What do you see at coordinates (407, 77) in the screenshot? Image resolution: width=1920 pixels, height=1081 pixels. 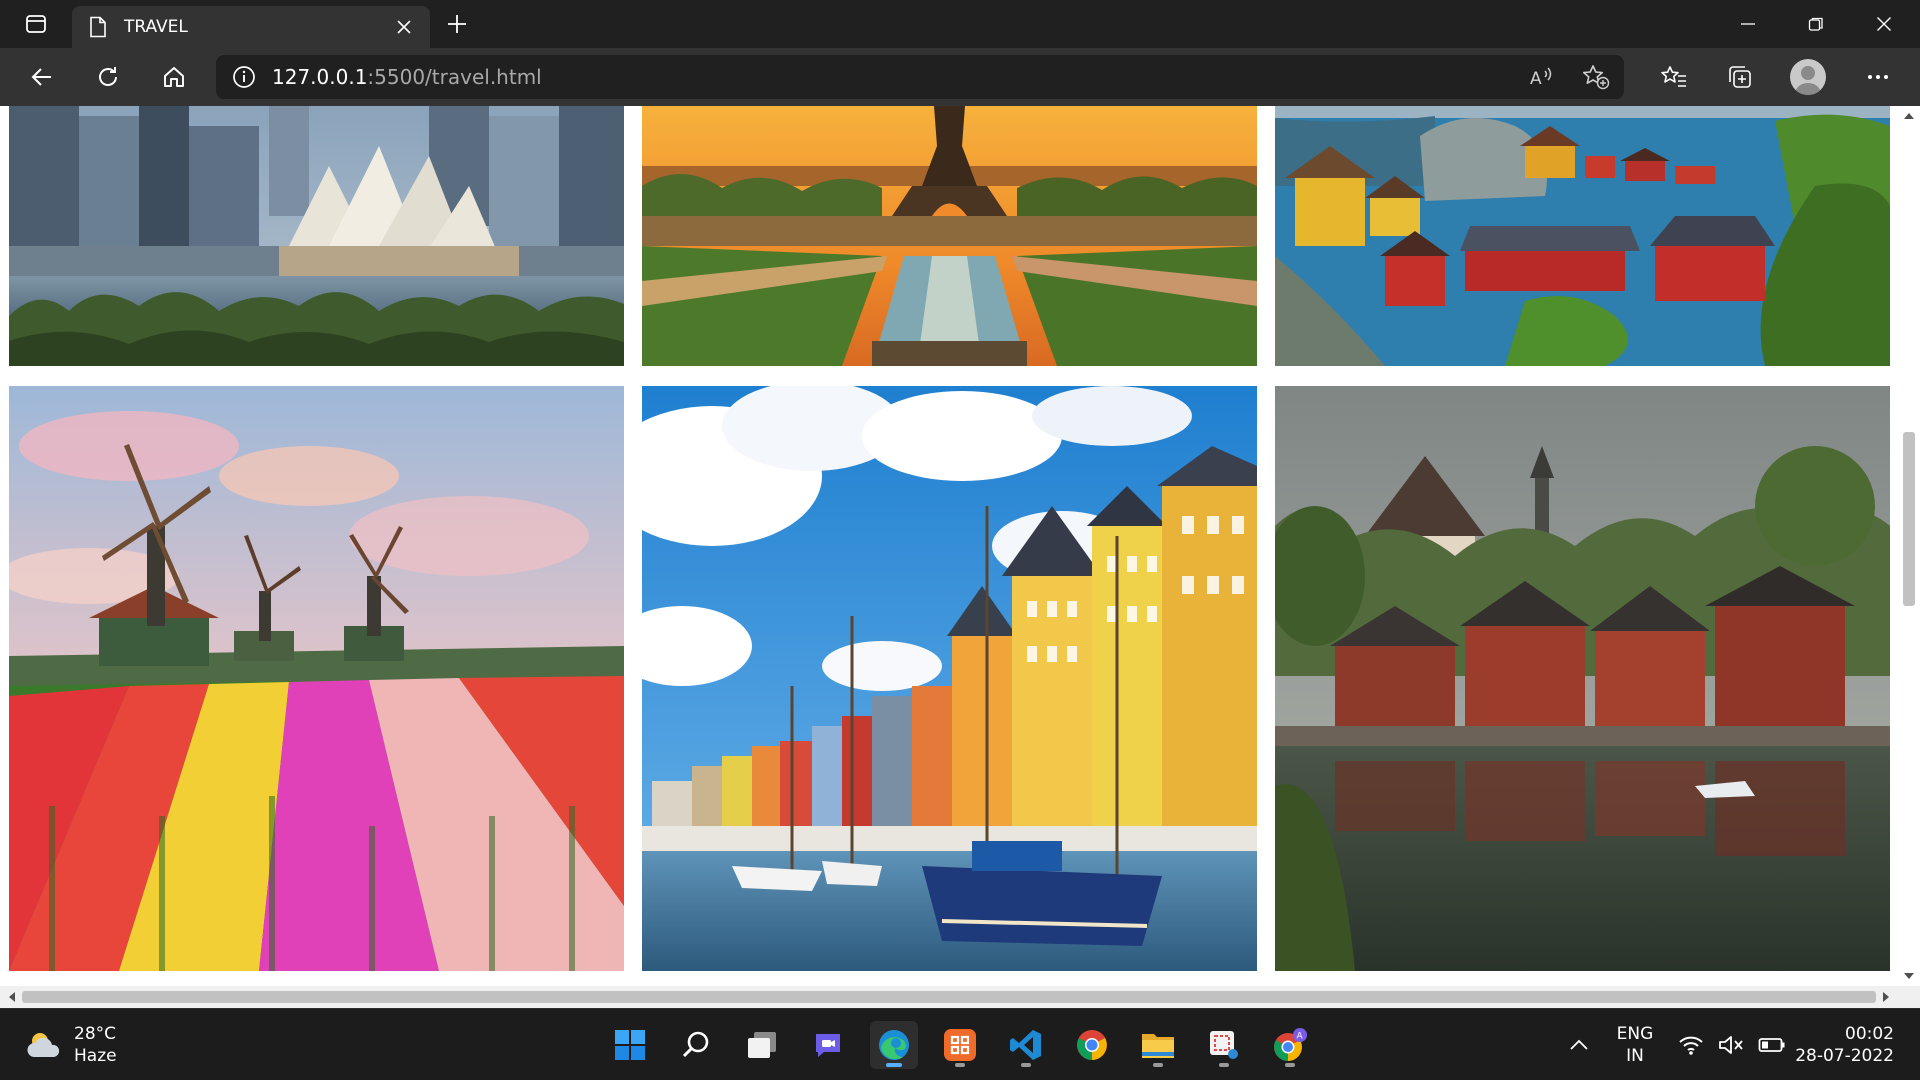 I see `url-text: 127.0.0.1:5500/travel.html` at bounding box center [407, 77].